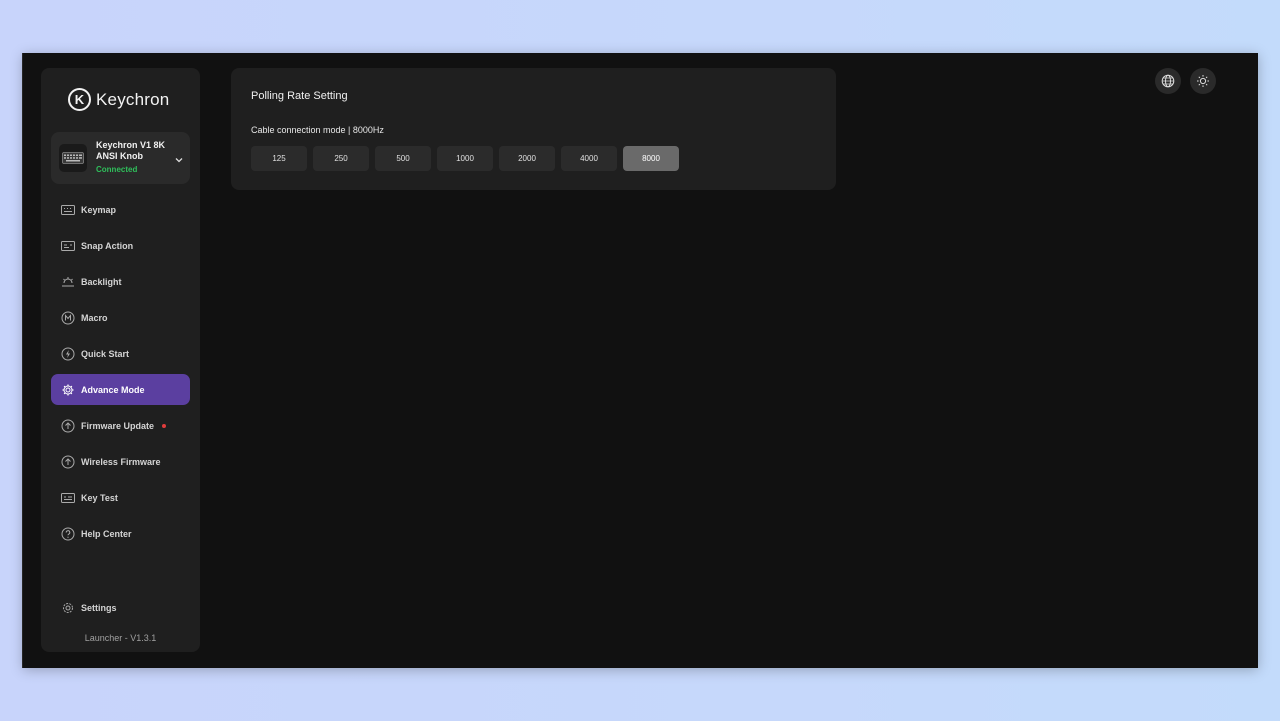  I want to click on device-selector: Keychron V1 8K ANSI Knob Connected, so click(120, 158).